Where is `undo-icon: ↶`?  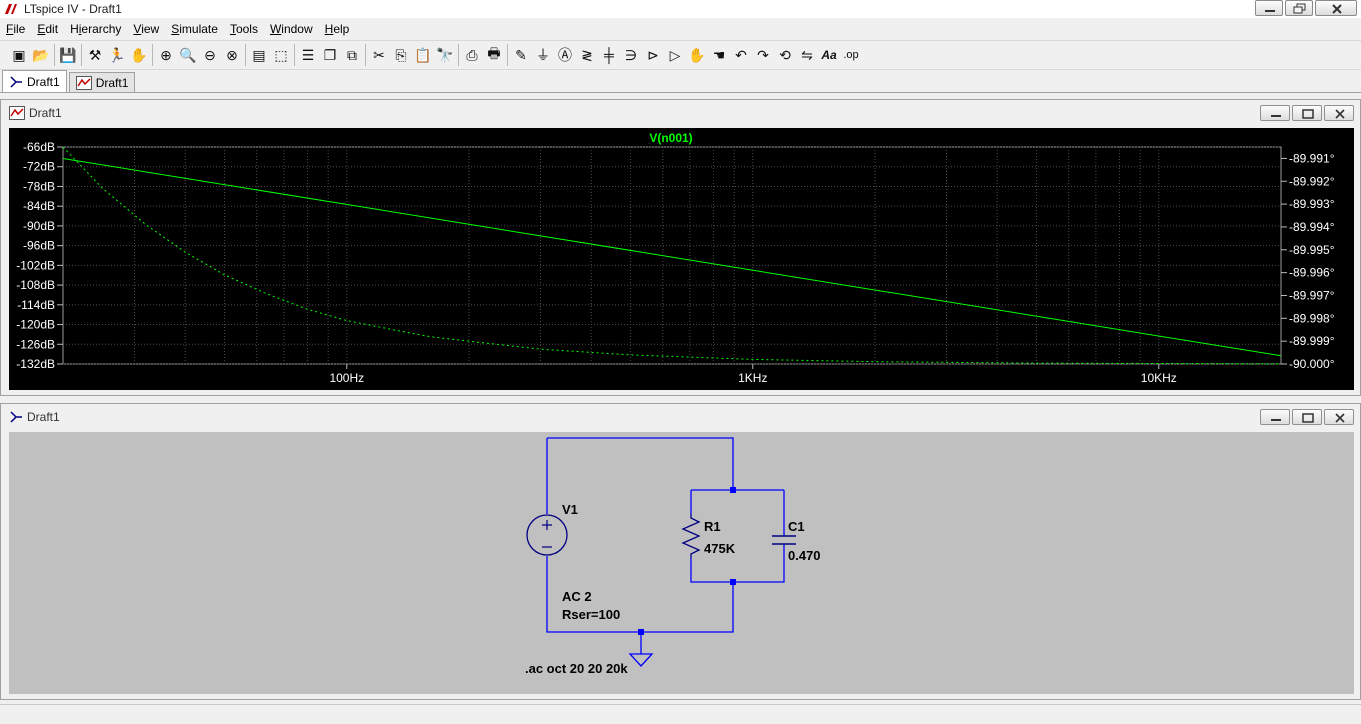
undo-icon: ↶ is located at coordinates (741, 55).